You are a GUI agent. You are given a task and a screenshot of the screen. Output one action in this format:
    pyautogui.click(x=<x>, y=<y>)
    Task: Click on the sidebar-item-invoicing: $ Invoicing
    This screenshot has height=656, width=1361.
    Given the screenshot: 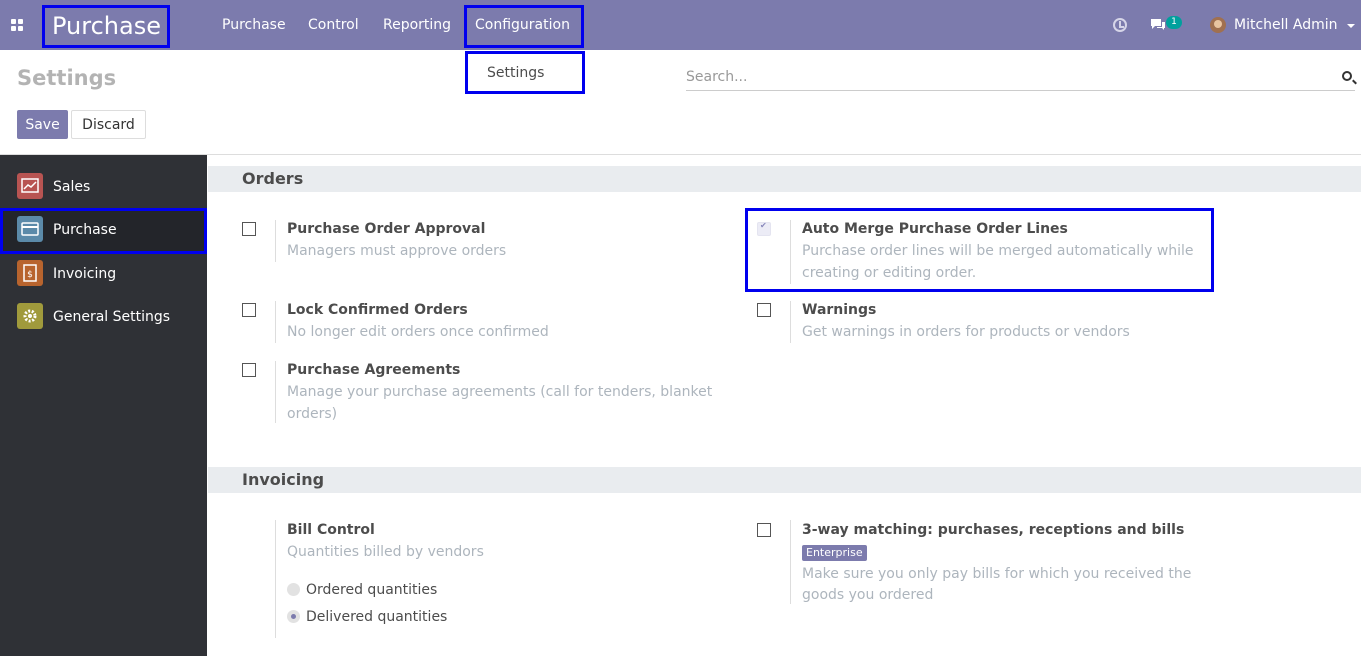 What is the action you would take?
    pyautogui.click(x=103, y=273)
    